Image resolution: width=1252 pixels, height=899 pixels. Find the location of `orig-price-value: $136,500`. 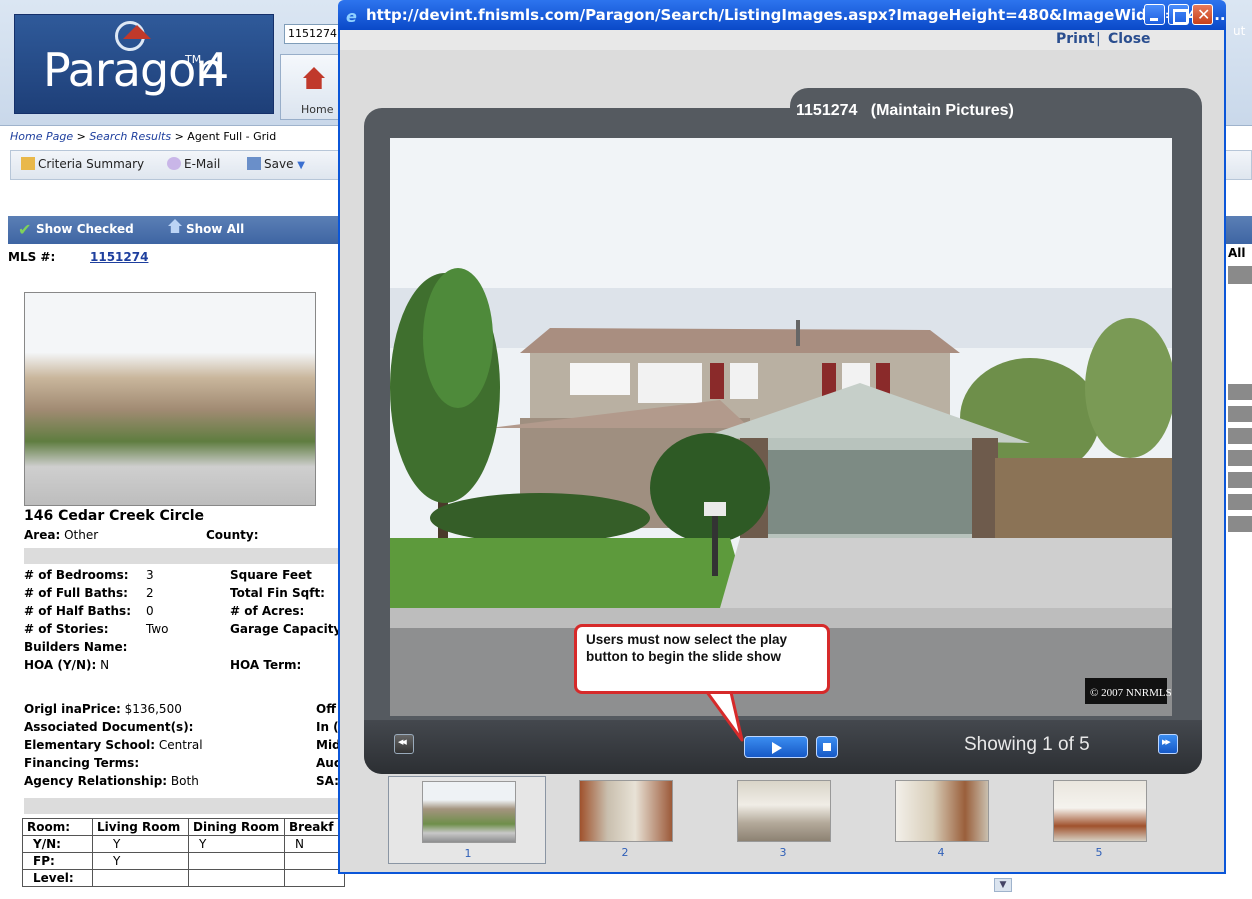

orig-price-value: $136,500 is located at coordinates (153, 709).